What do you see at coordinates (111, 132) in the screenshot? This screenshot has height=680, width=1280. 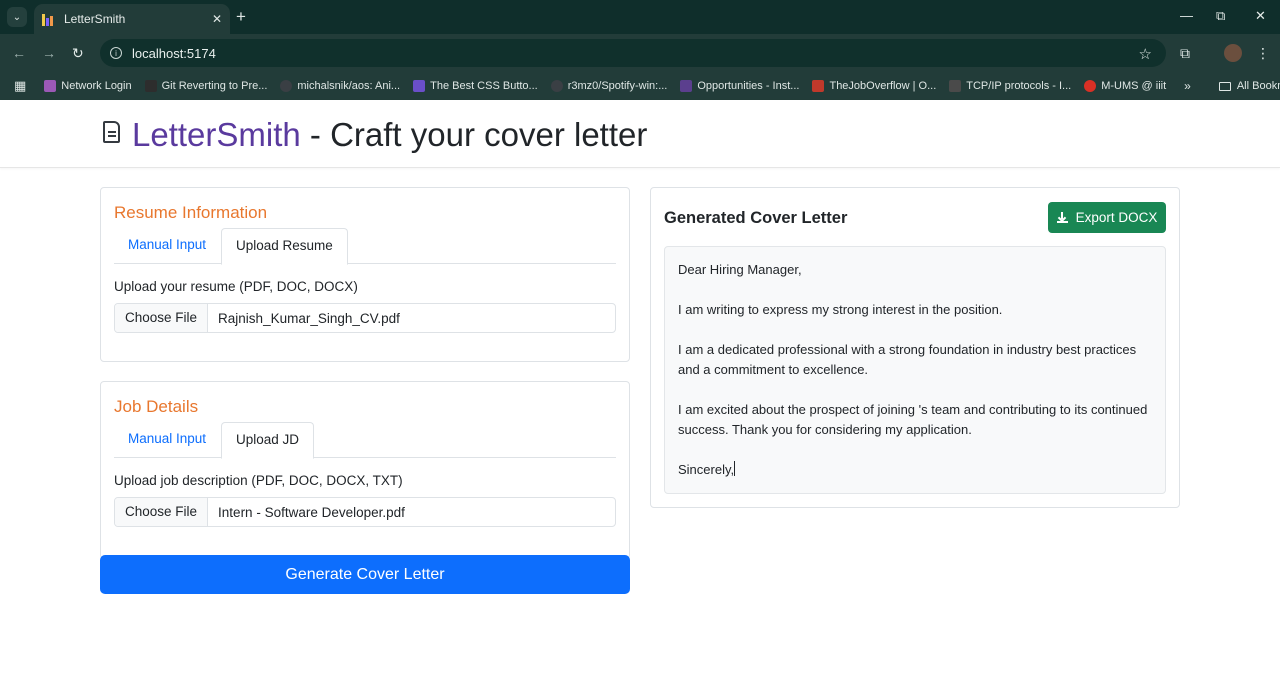 I see `document-icon` at bounding box center [111, 132].